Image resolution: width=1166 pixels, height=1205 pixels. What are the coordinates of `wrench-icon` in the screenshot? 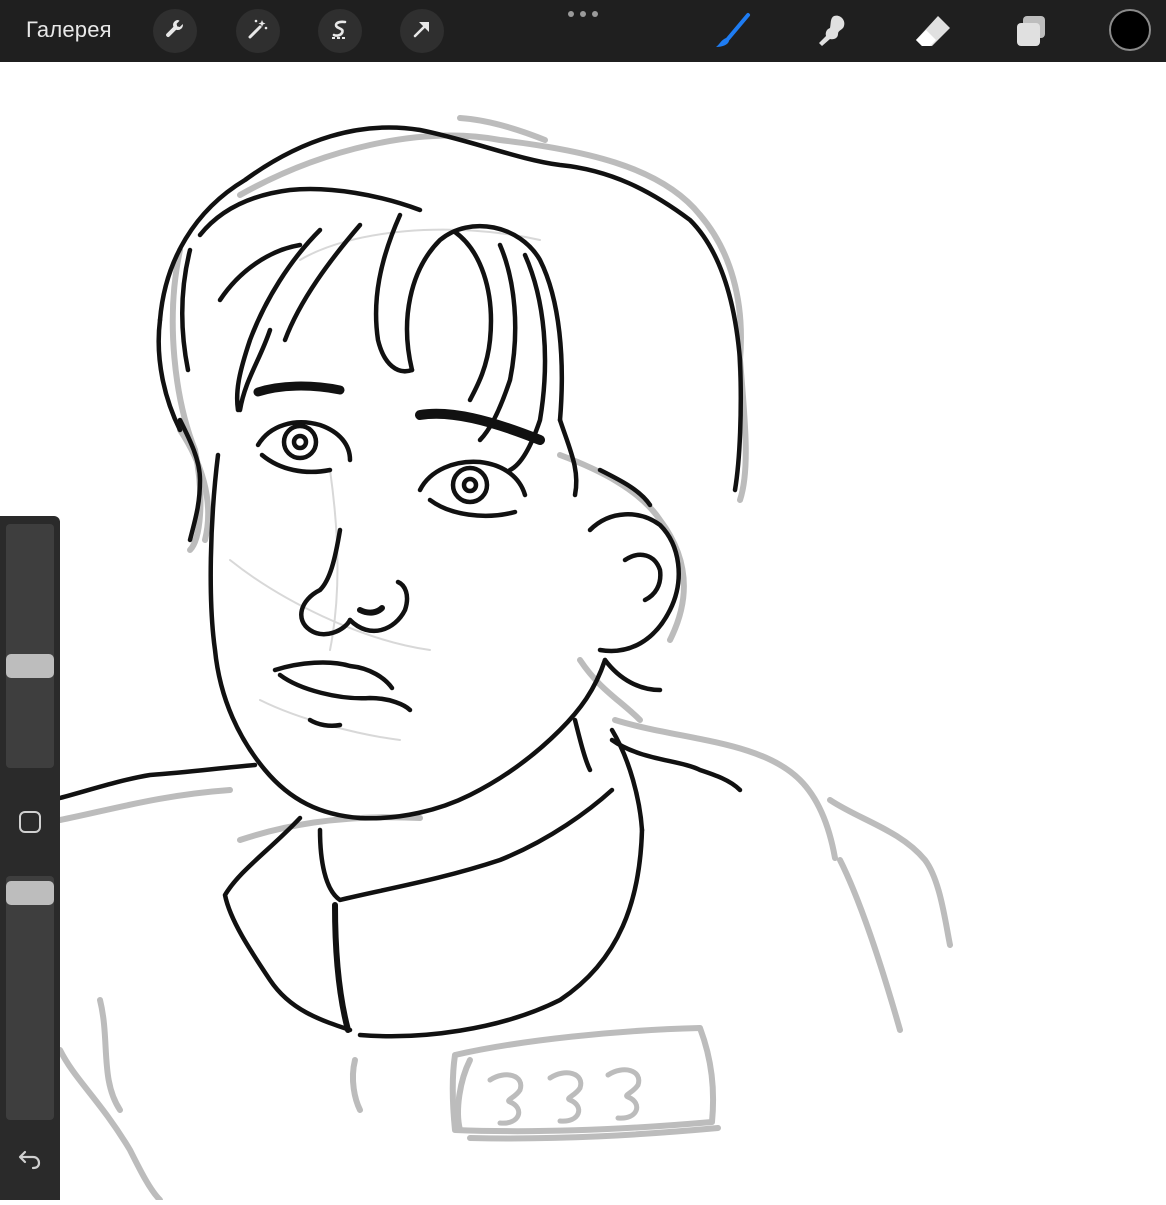 It's located at (175, 31).